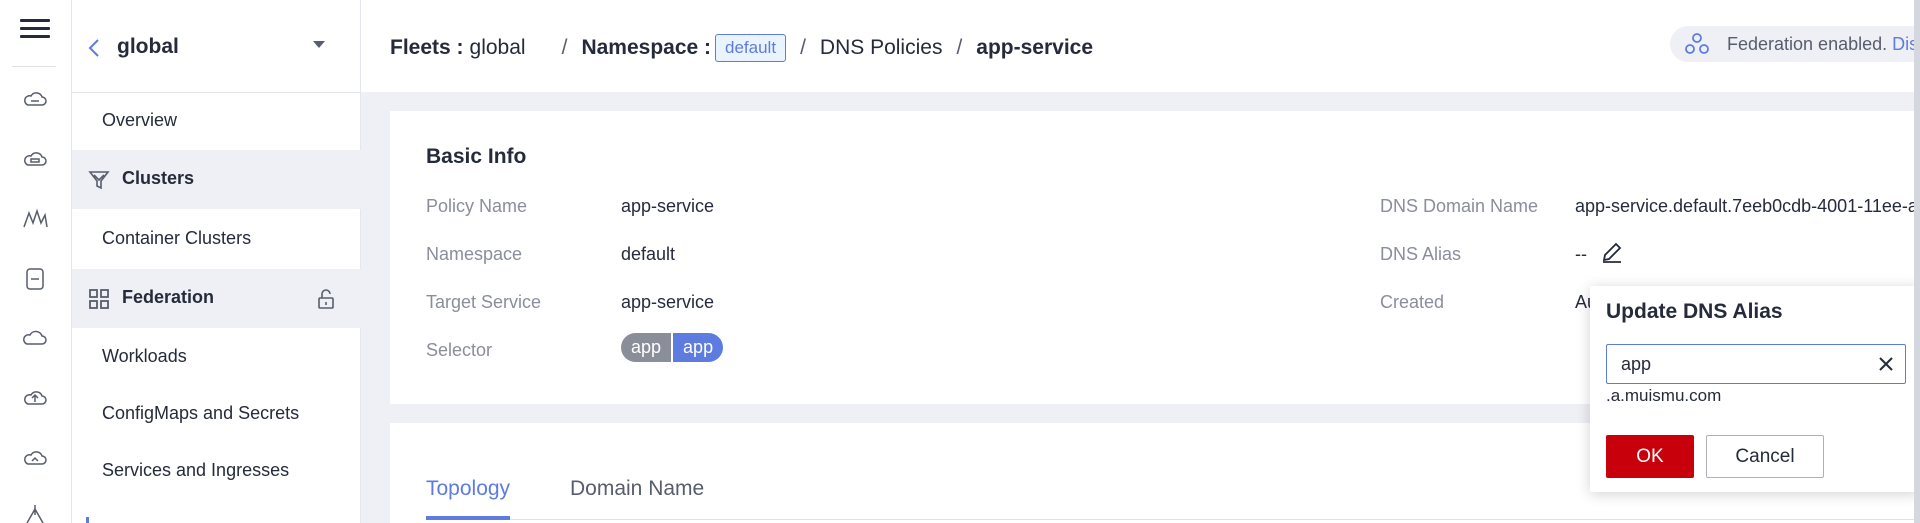  What do you see at coordinates (1697, 43) in the screenshot?
I see `federation-icon` at bounding box center [1697, 43].